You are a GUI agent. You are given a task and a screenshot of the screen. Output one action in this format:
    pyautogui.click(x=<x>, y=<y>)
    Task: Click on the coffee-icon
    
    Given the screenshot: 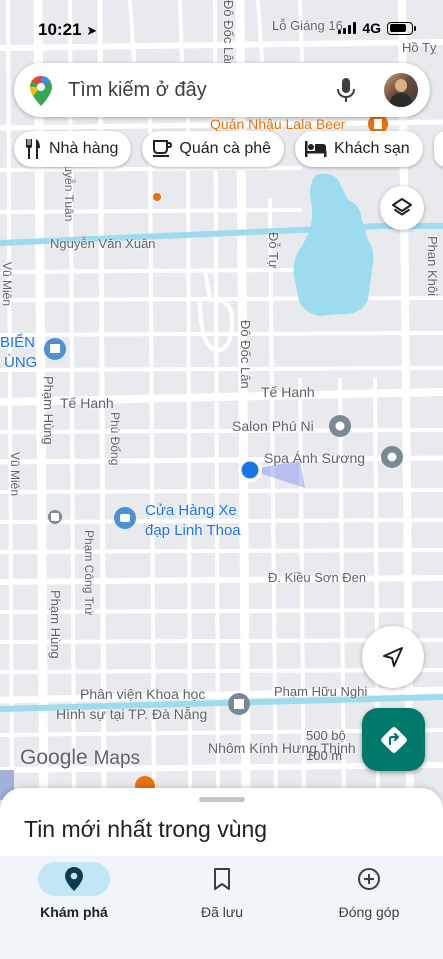 What is the action you would take?
    pyautogui.click(x=163, y=148)
    